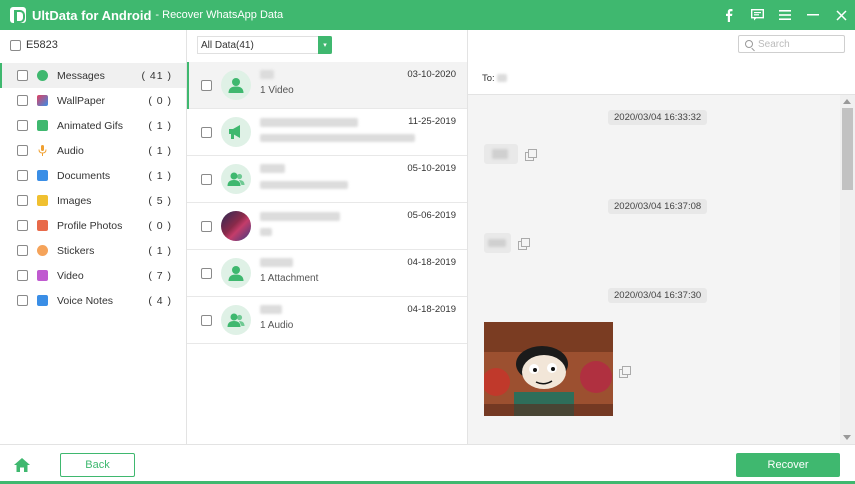 The width and height of the screenshot is (855, 484). Describe the element at coordinates (847, 149) in the screenshot. I see `scroll-thumb` at that location.